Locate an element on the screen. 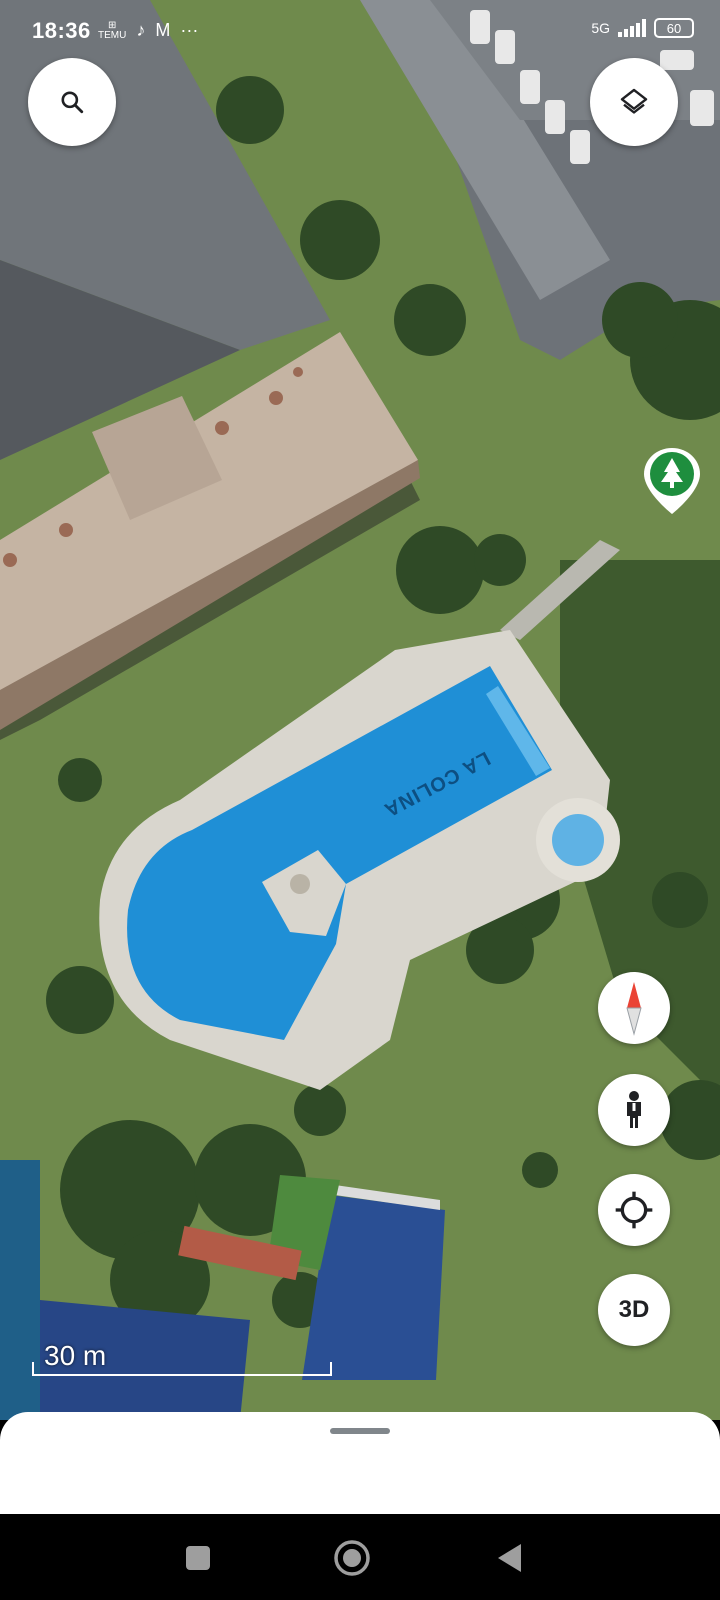 This screenshot has height=1600, width=720. battery-icon: 60 is located at coordinates (674, 28).